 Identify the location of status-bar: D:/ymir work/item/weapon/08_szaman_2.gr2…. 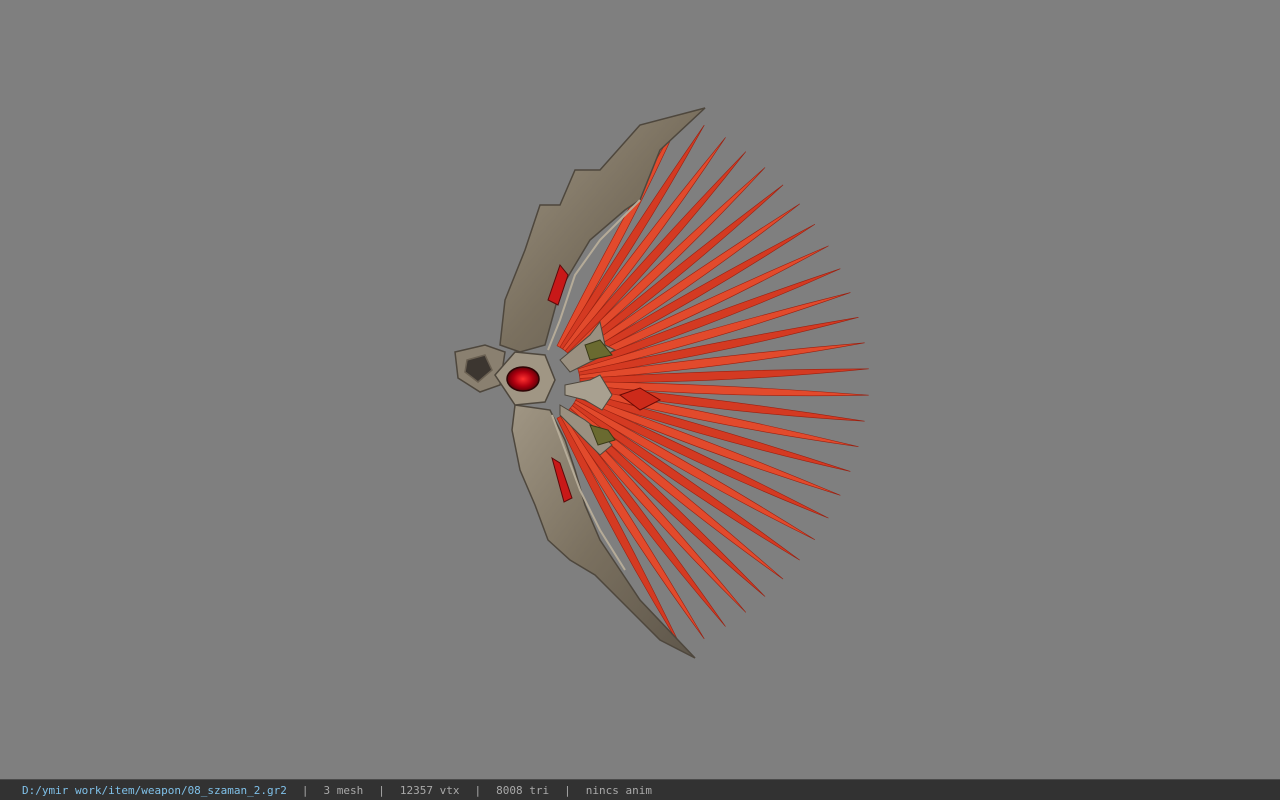
(640, 789).